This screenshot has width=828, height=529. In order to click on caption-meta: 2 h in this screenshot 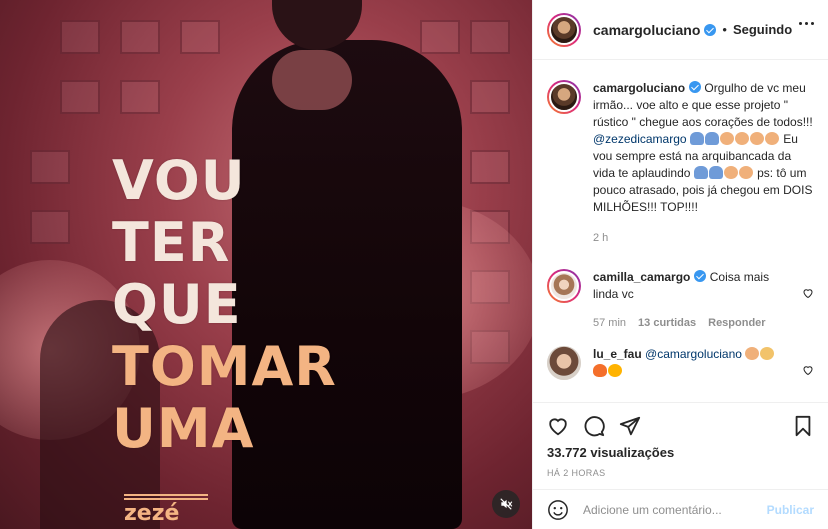, I will do `click(703, 238)`.